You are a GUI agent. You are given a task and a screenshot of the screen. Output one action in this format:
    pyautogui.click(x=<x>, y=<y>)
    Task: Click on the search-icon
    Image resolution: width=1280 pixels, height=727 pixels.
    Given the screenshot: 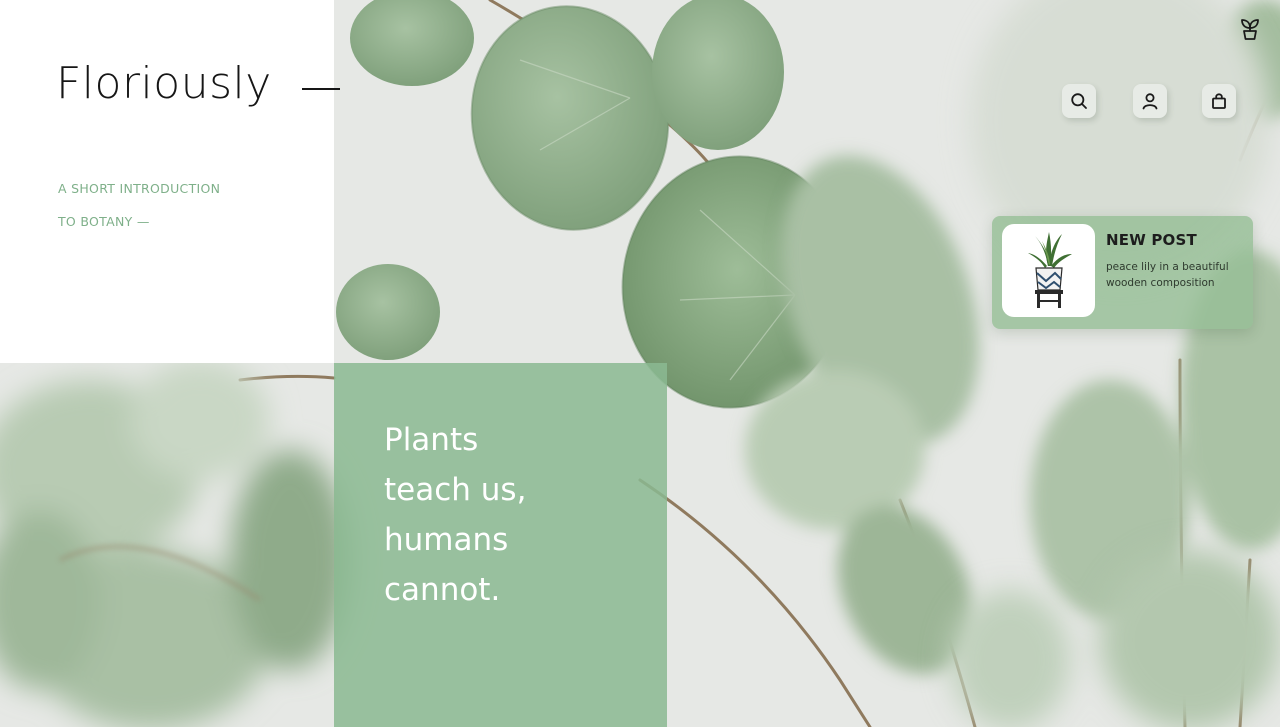 What is the action you would take?
    pyautogui.click(x=1079, y=101)
    